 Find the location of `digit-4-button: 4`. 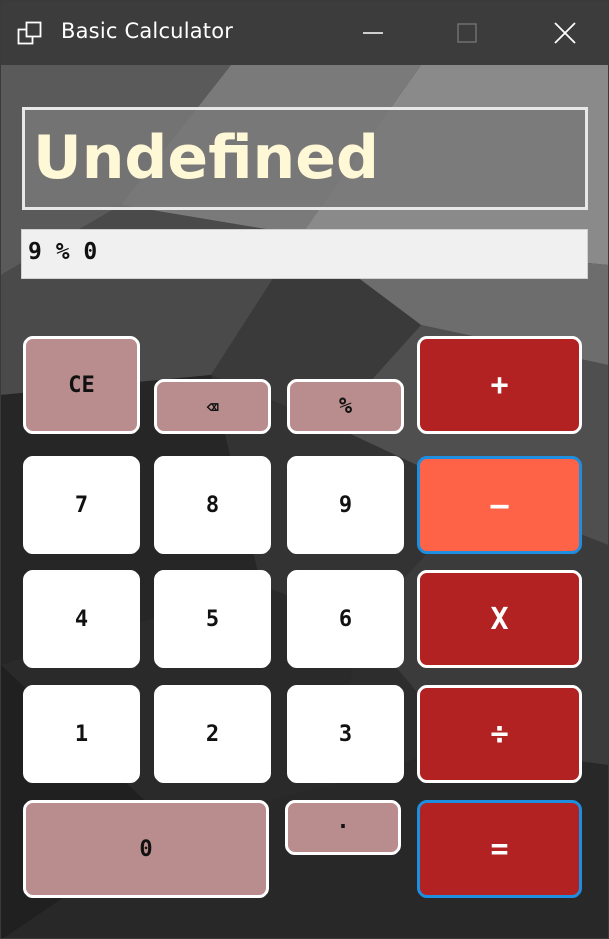

digit-4-button: 4 is located at coordinates (81, 619).